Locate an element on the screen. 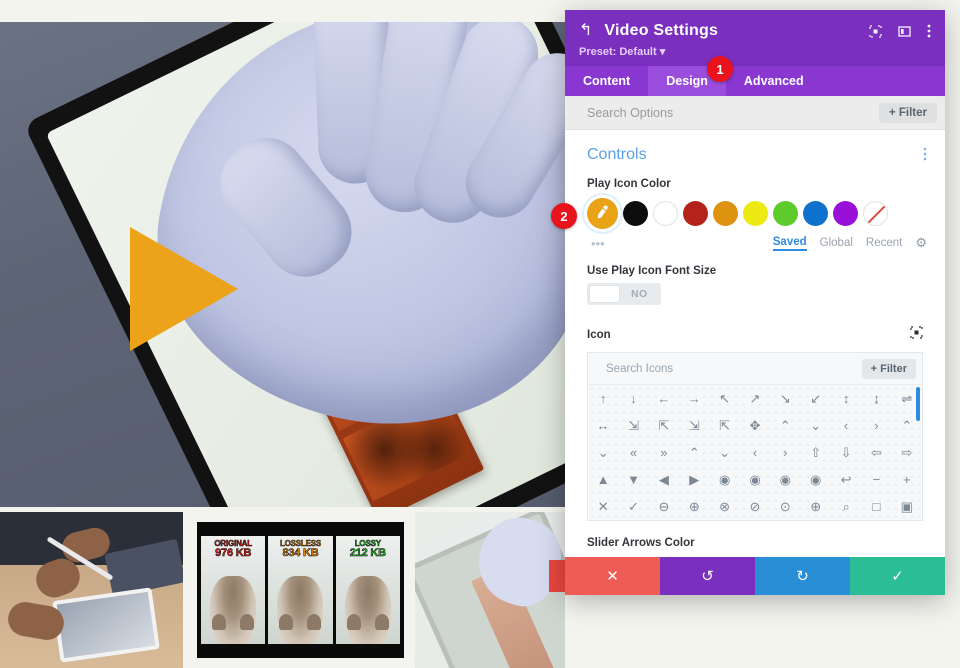 This screenshot has width=960, height=668. cancel-button: ✕ is located at coordinates (612, 576).